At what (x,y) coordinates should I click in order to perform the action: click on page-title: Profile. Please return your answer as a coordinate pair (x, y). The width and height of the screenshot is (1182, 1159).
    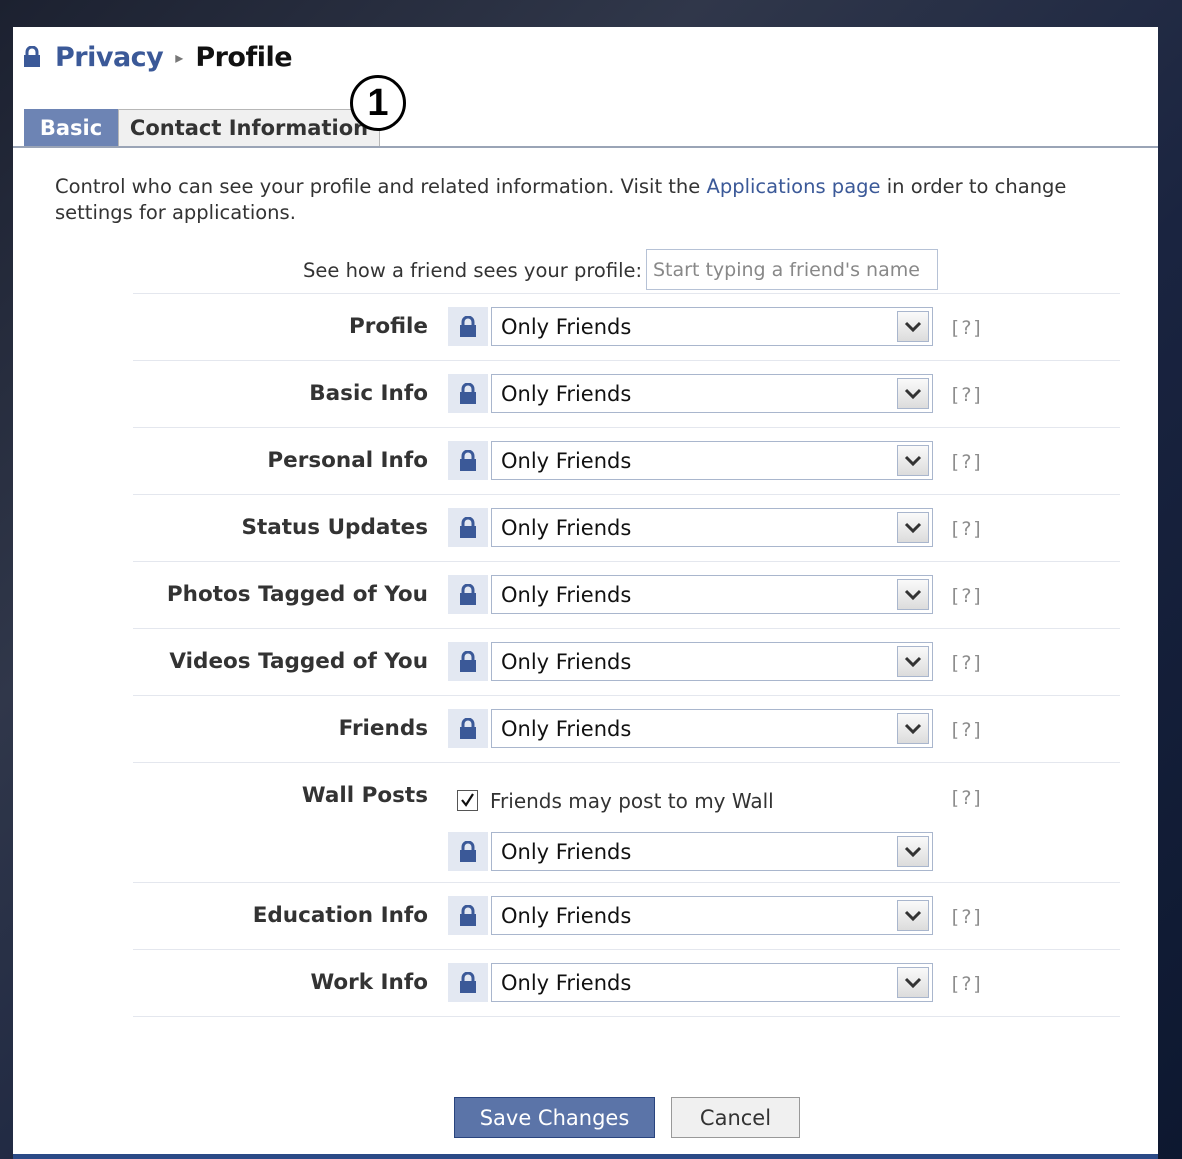
    Looking at the image, I should click on (244, 57).